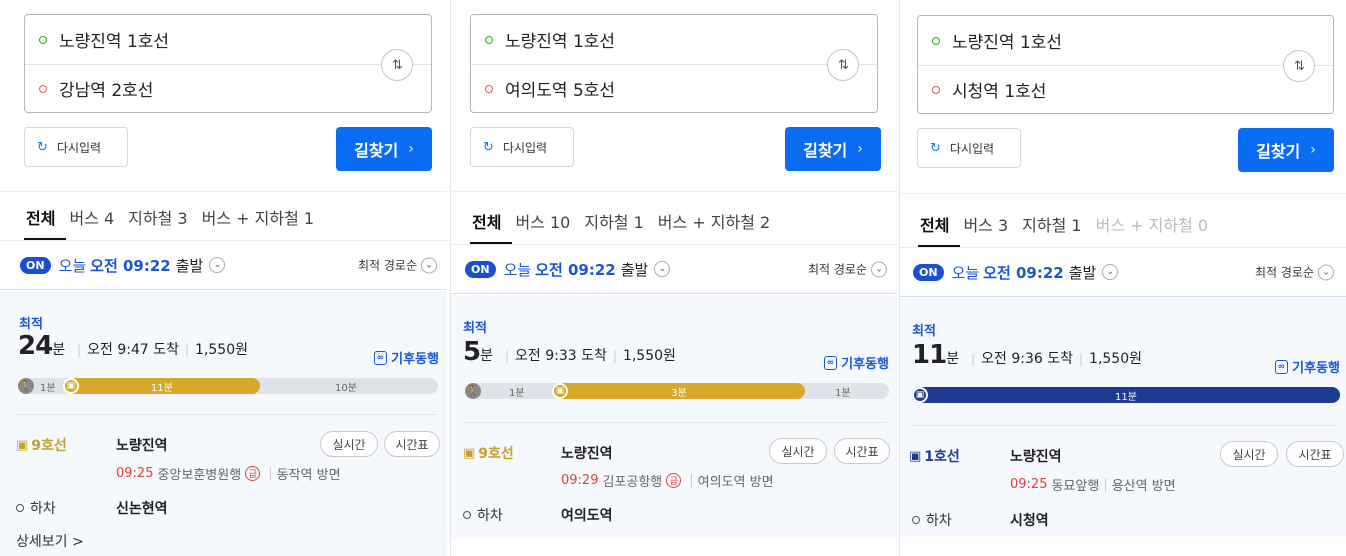  What do you see at coordinates (48, 388) in the screenshot?
I see `segment-walk-start: 1분` at bounding box center [48, 388].